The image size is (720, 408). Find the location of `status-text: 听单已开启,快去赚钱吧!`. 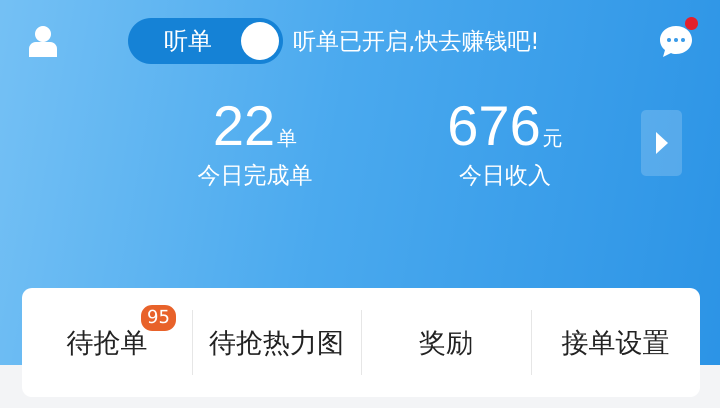

status-text: 听单已开启,快去赚钱吧! is located at coordinates (417, 42).